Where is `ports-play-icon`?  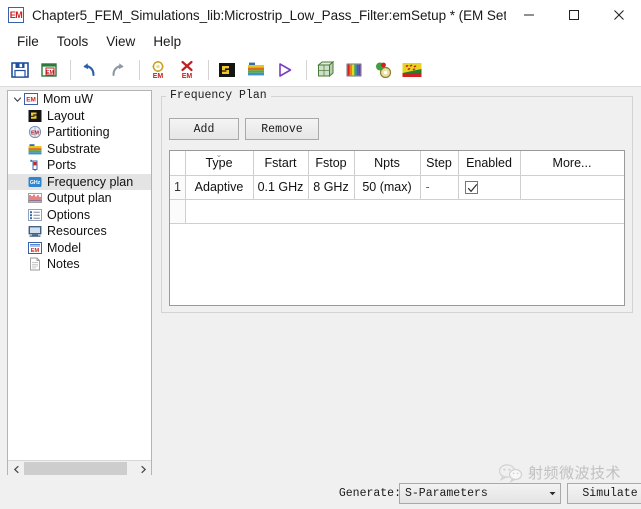 ports-play-icon is located at coordinates (285, 70).